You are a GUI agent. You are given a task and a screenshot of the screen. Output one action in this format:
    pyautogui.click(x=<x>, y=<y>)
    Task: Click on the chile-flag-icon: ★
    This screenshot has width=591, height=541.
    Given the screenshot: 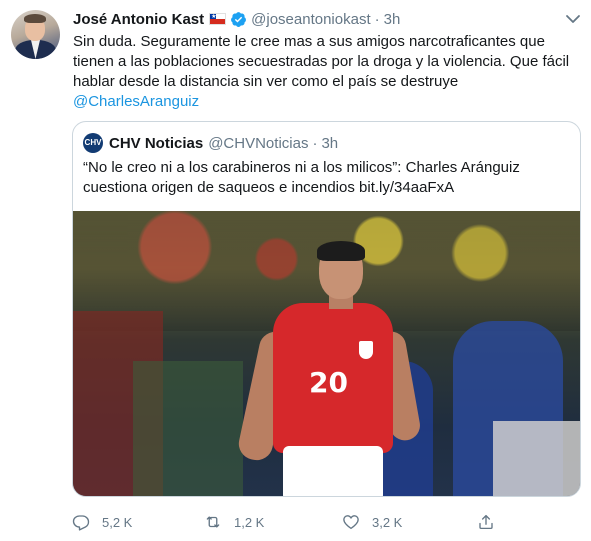 What is the action you would take?
    pyautogui.click(x=218, y=19)
    